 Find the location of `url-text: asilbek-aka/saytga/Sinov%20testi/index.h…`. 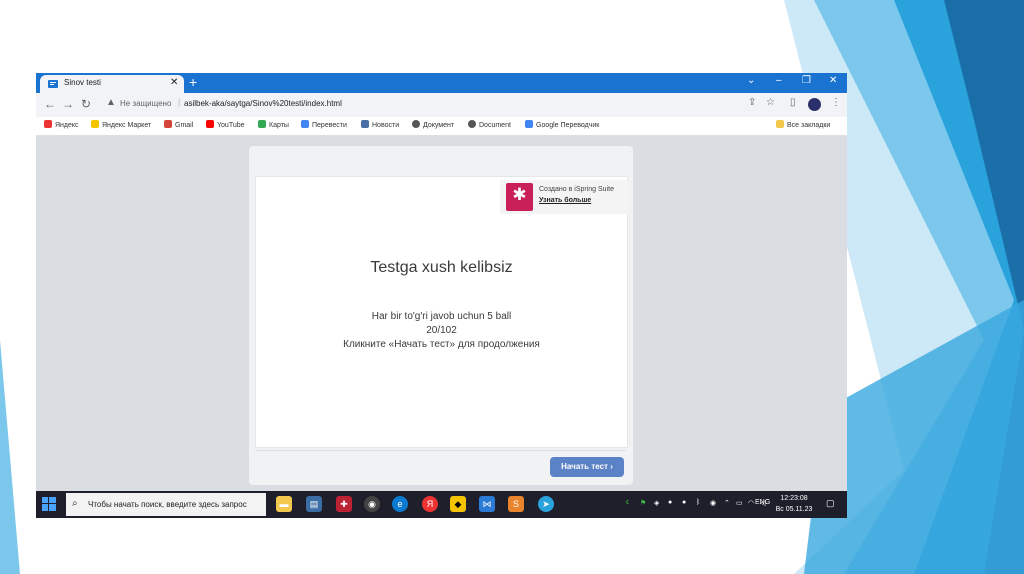

url-text: asilbek-aka/saytga/Sinov%20testi/index.h… is located at coordinates (263, 103).